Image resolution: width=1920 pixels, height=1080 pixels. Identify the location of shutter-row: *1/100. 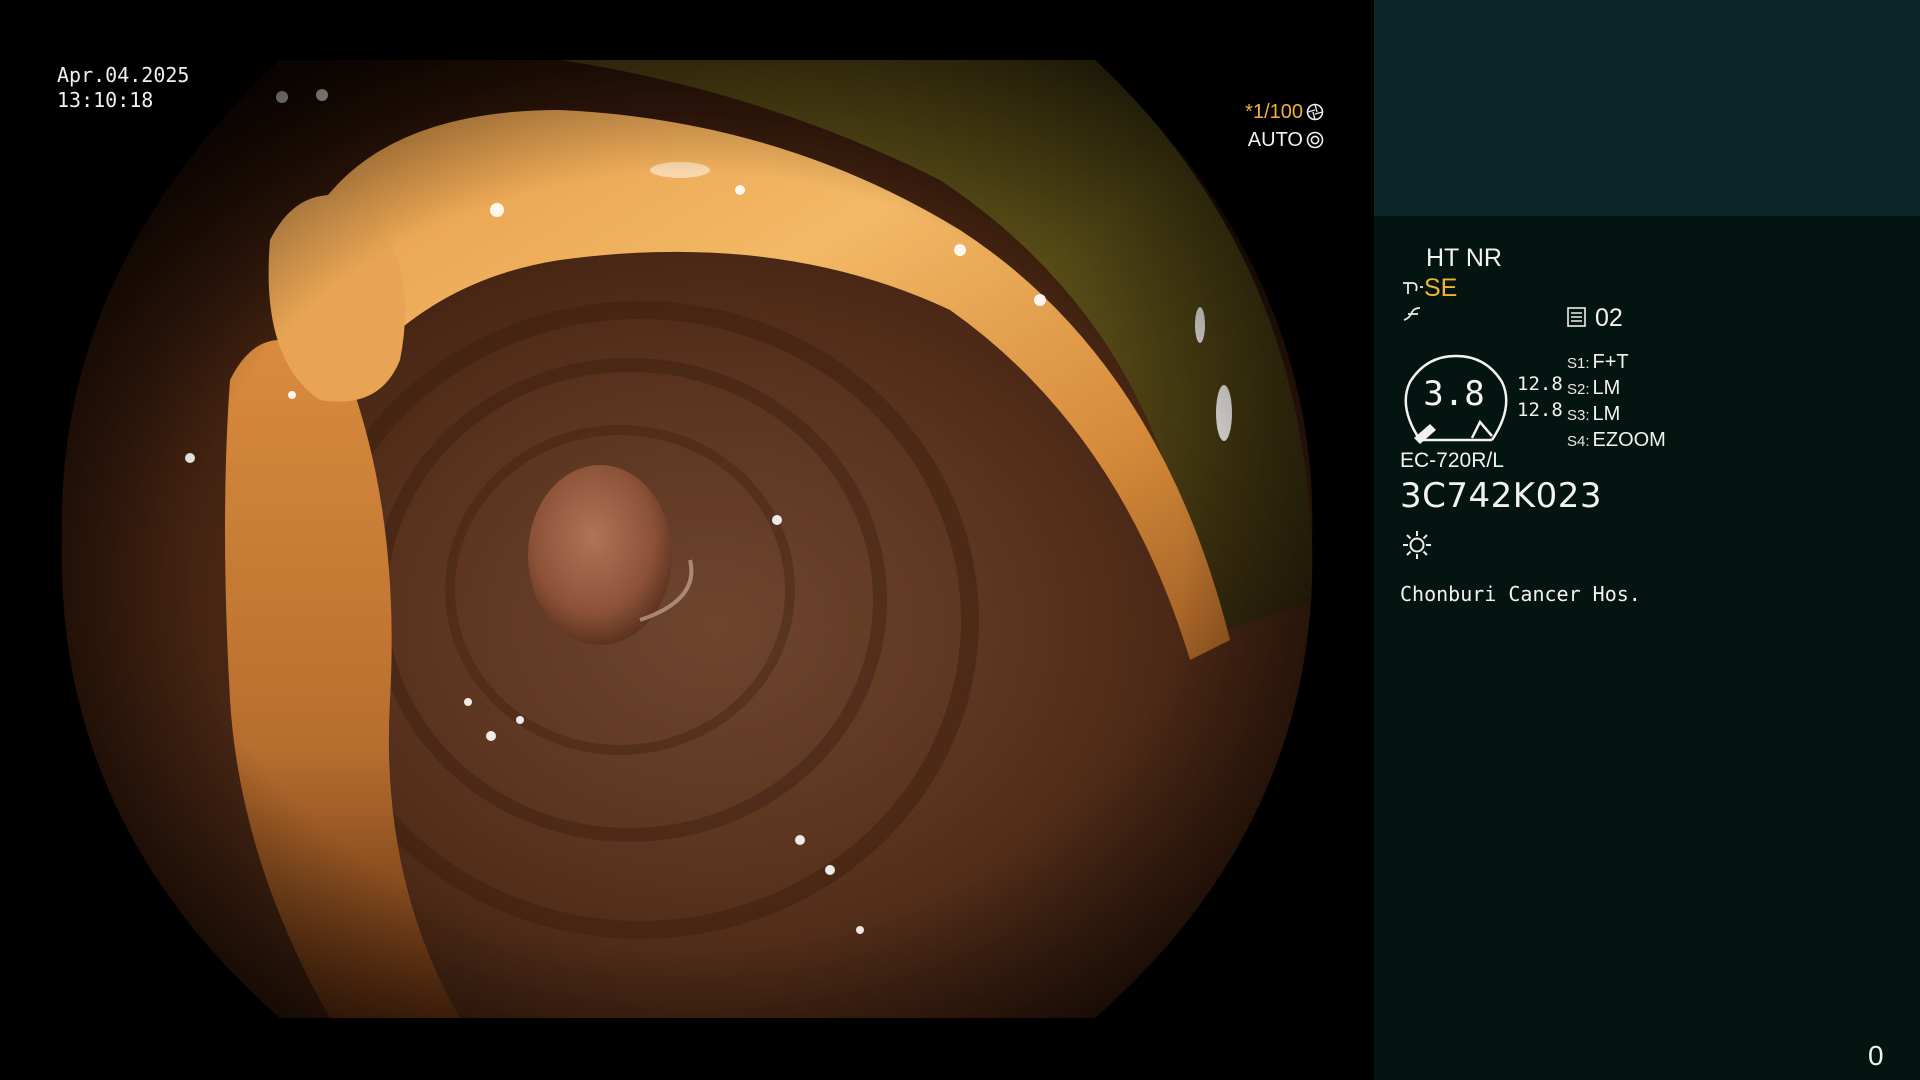
(1284, 112).